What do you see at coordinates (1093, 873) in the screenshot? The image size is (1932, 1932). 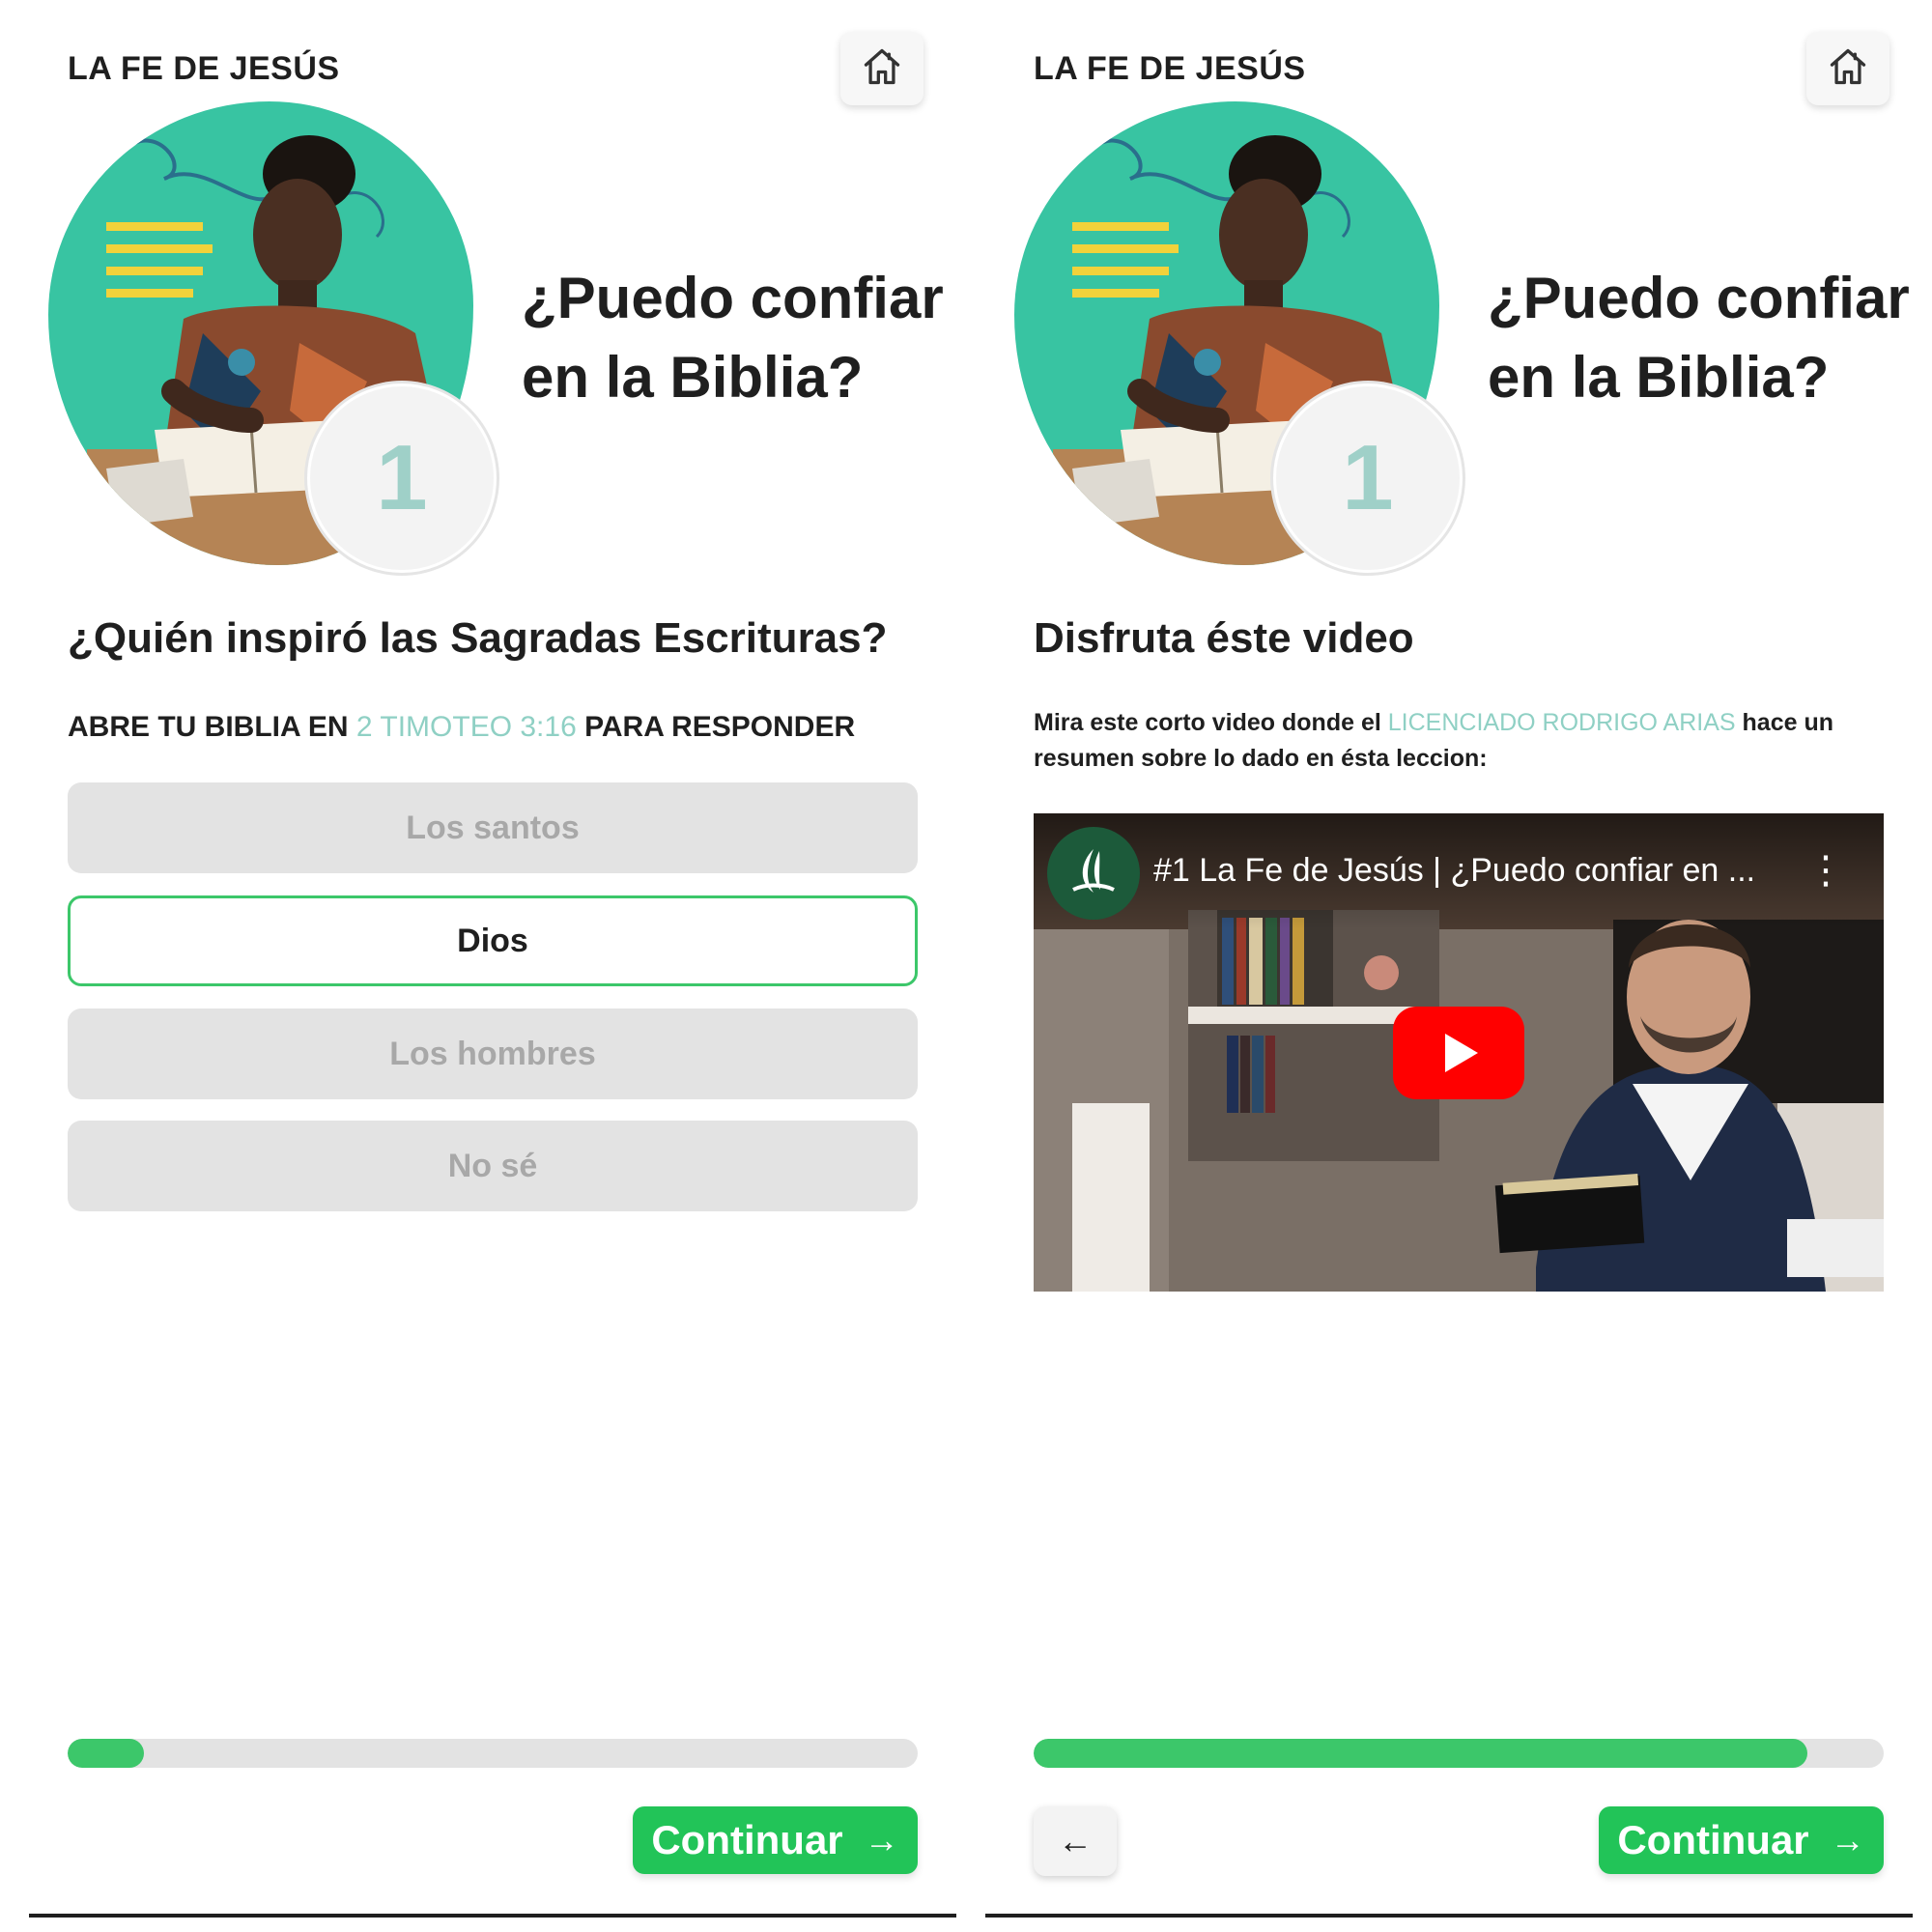 I see `channel-logo-icon` at bounding box center [1093, 873].